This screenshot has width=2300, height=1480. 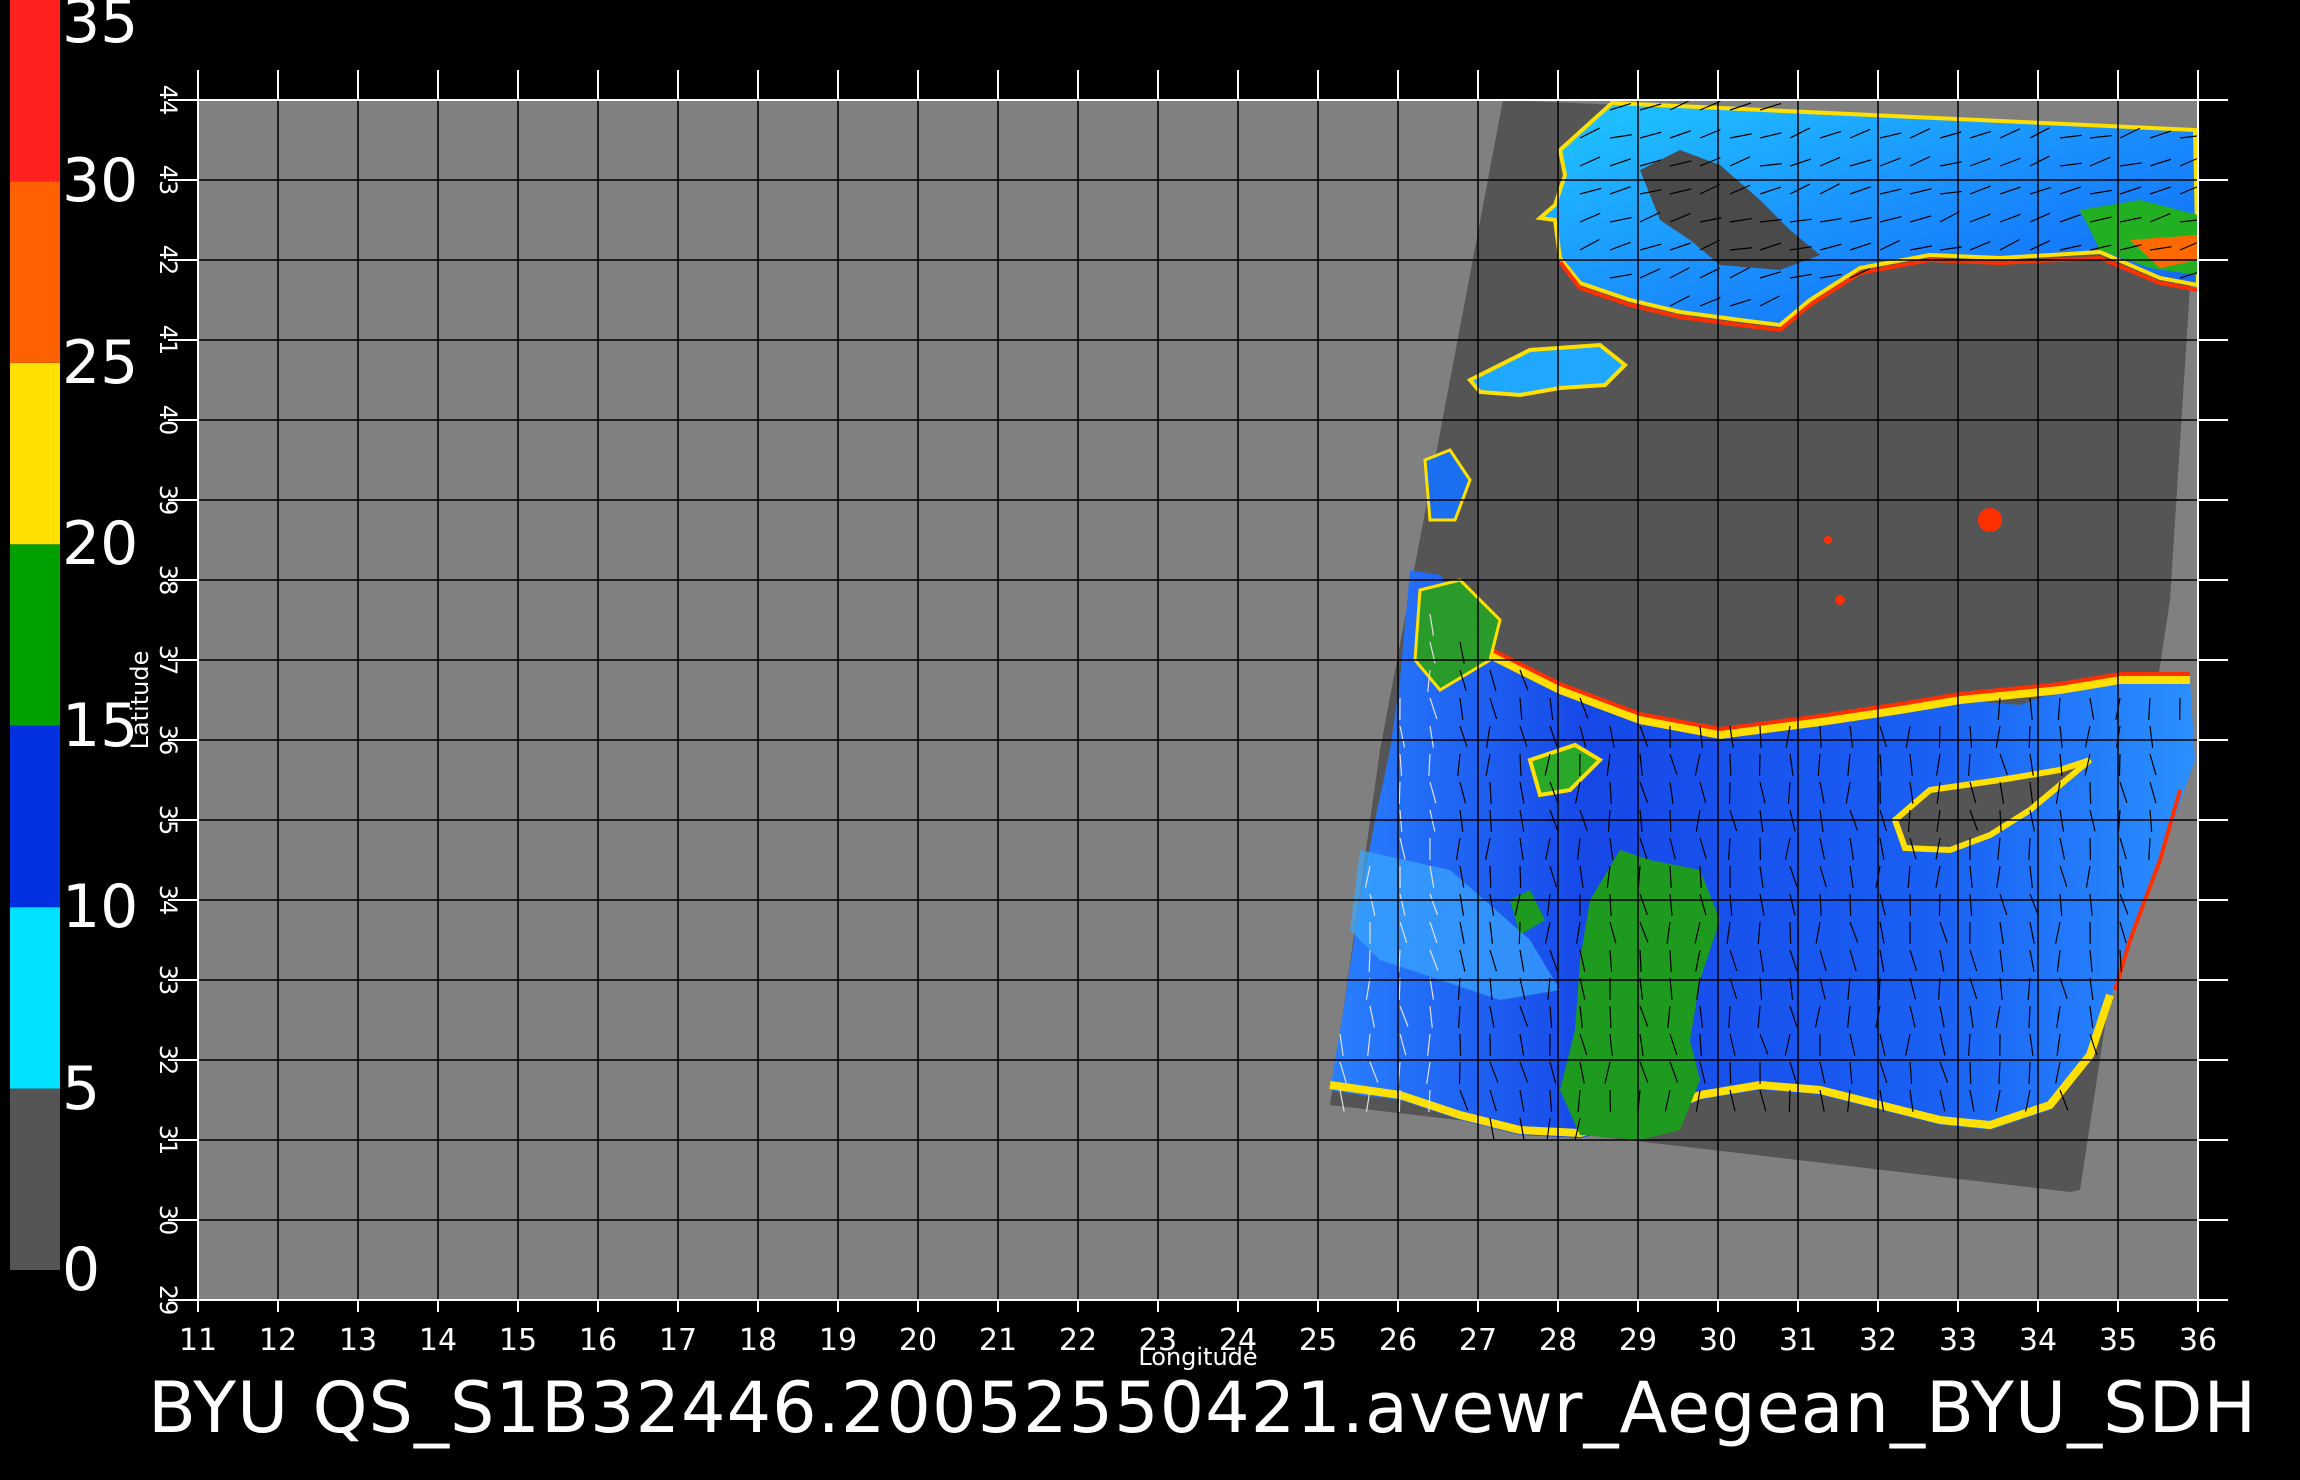 I want to click on x-tick-label: 35, so click(x=2118, y=1340).